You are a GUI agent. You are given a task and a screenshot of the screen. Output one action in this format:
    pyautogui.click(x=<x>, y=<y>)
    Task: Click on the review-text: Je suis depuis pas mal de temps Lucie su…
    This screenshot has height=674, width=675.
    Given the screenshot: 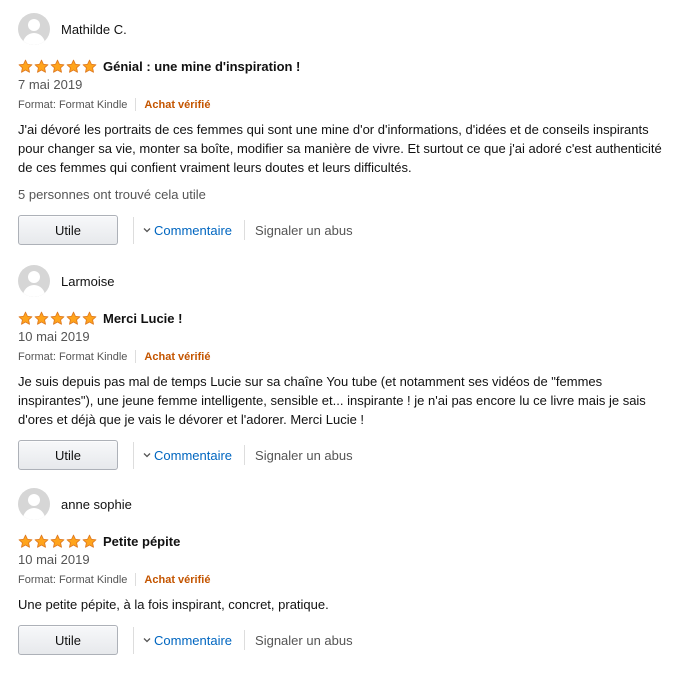 What is the action you would take?
    pyautogui.click(x=332, y=400)
    